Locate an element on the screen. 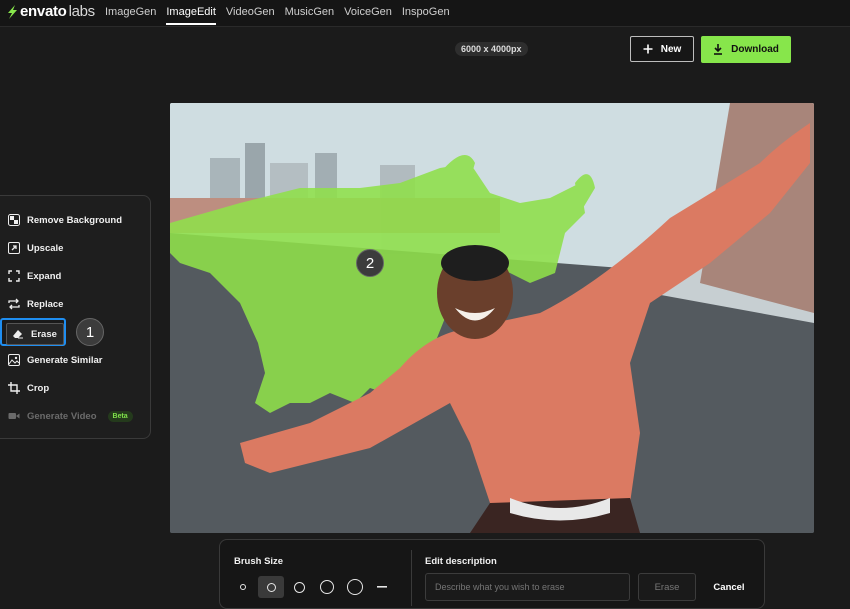 The width and height of the screenshot is (850, 609). video-icon is located at coordinates (14, 416).